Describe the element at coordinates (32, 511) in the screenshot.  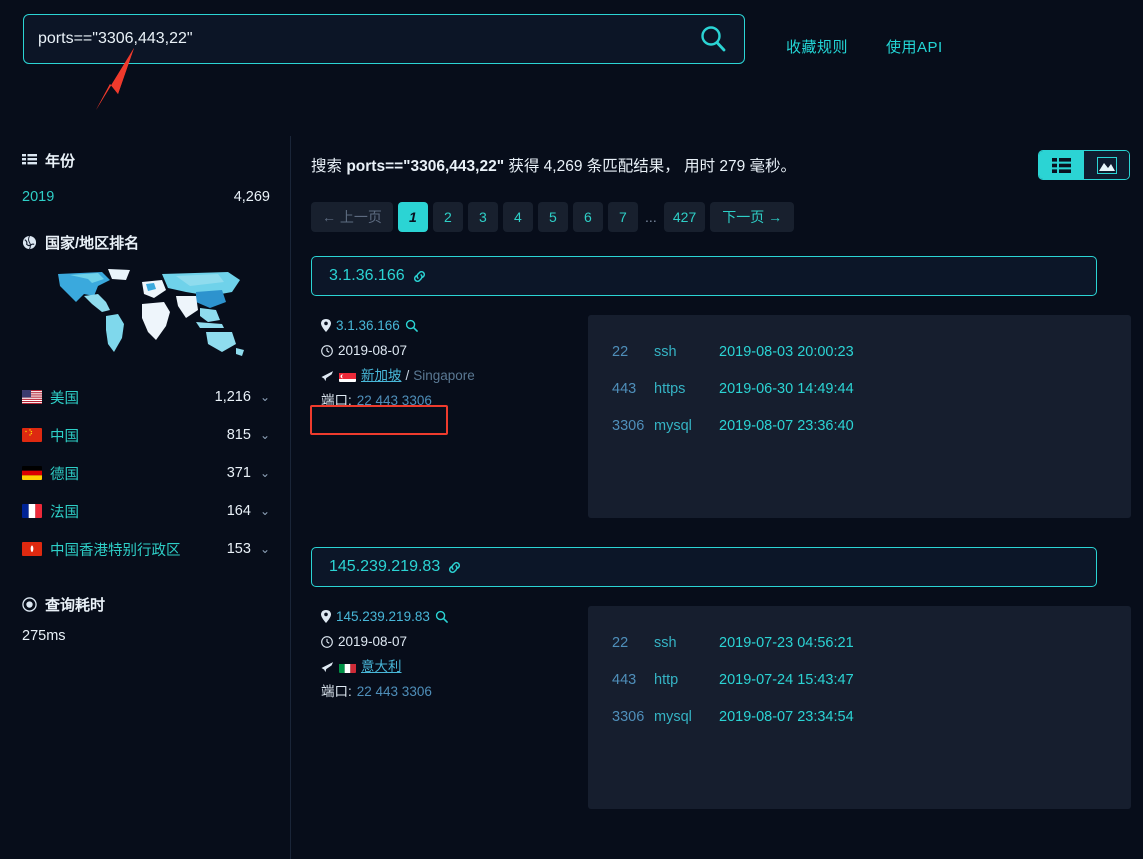
I see `flag-fr-icon` at that location.